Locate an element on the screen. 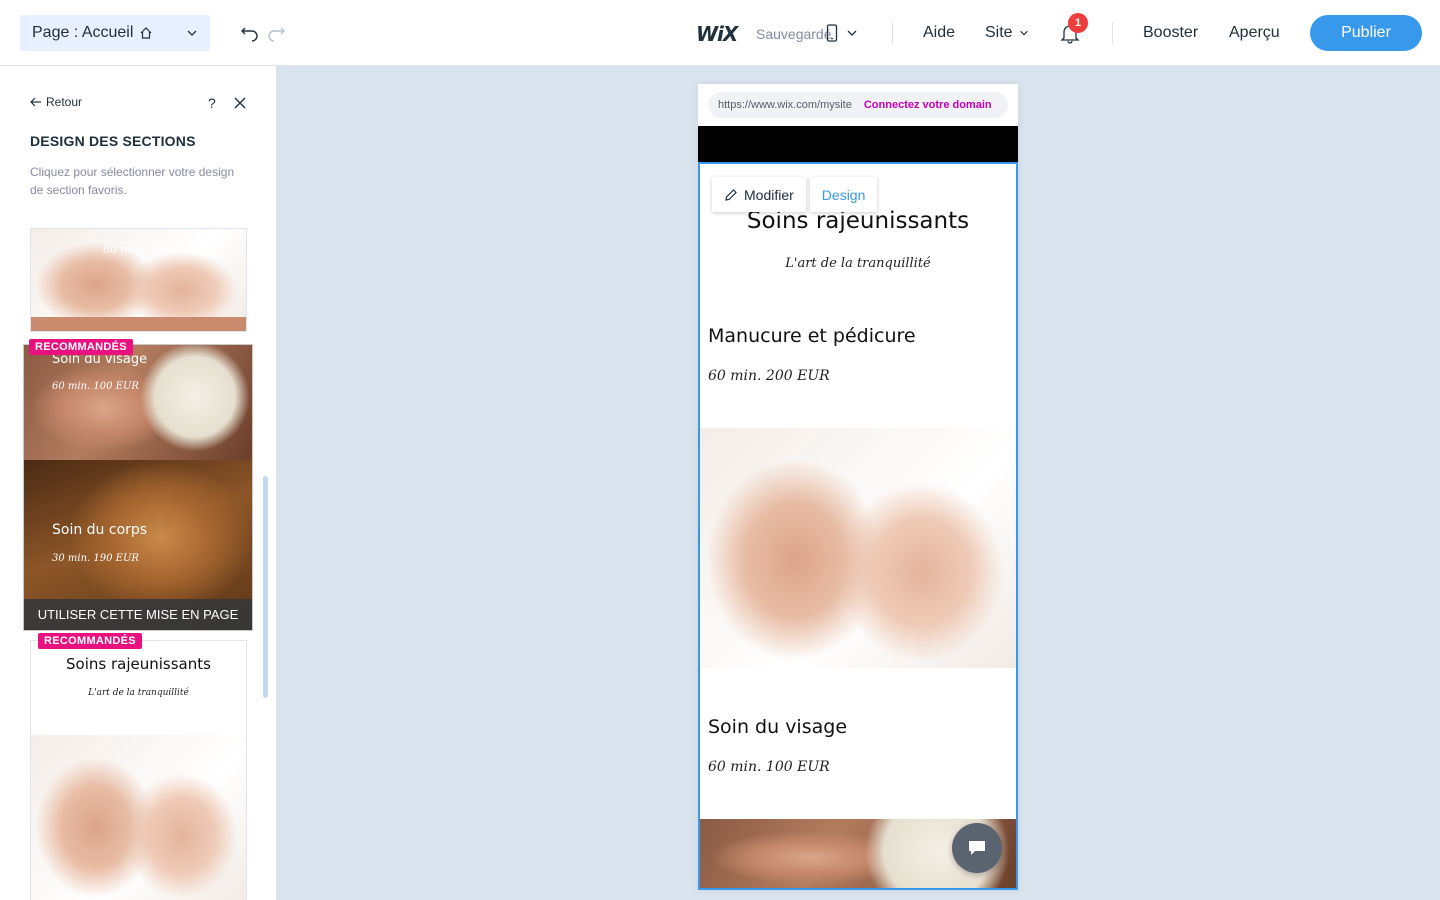  publish-button: Publier is located at coordinates (1366, 33).